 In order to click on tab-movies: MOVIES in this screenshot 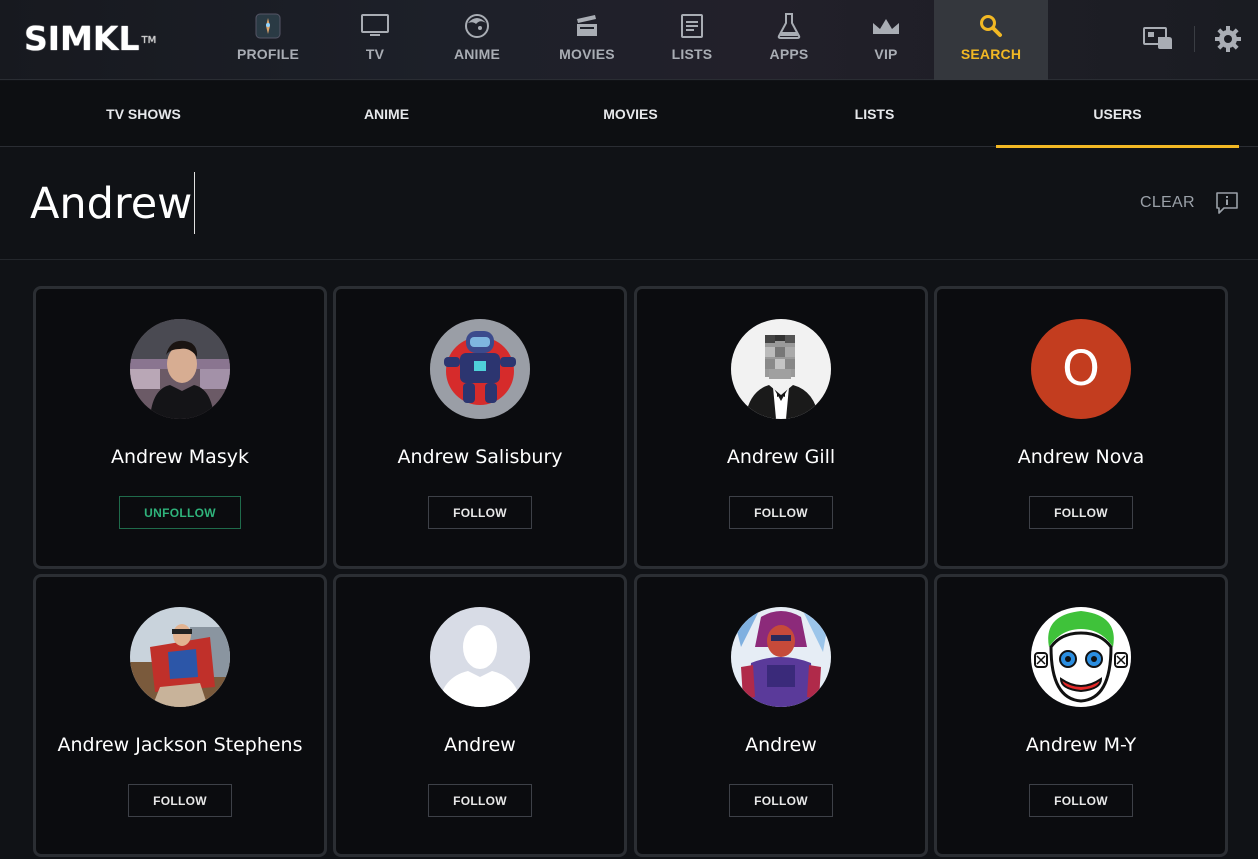, I will do `click(630, 114)`.